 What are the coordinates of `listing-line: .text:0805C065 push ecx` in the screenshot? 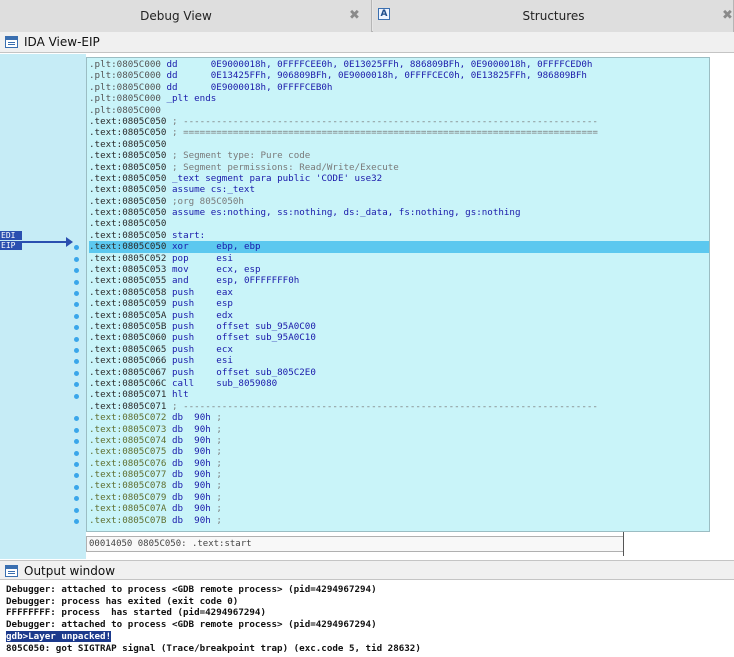 It's located at (399, 349).